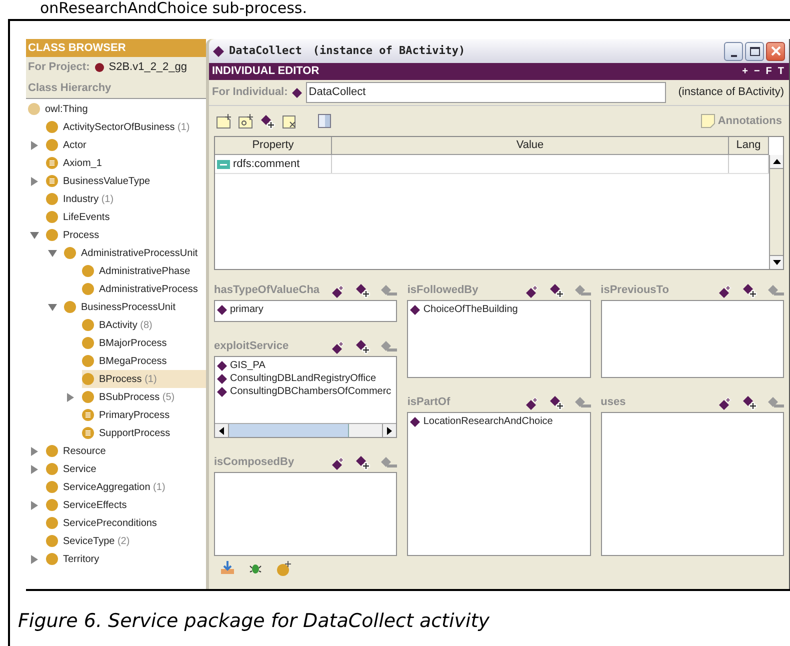  Describe the element at coordinates (130, 415) in the screenshot. I see `tree-item: PrimaryProcess` at that location.